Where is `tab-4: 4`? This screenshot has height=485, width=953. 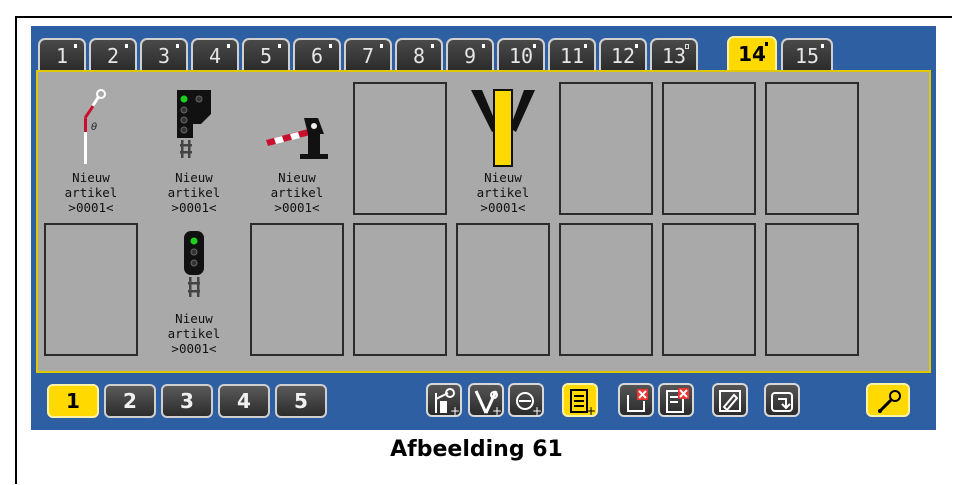
tab-4: 4 is located at coordinates (215, 55).